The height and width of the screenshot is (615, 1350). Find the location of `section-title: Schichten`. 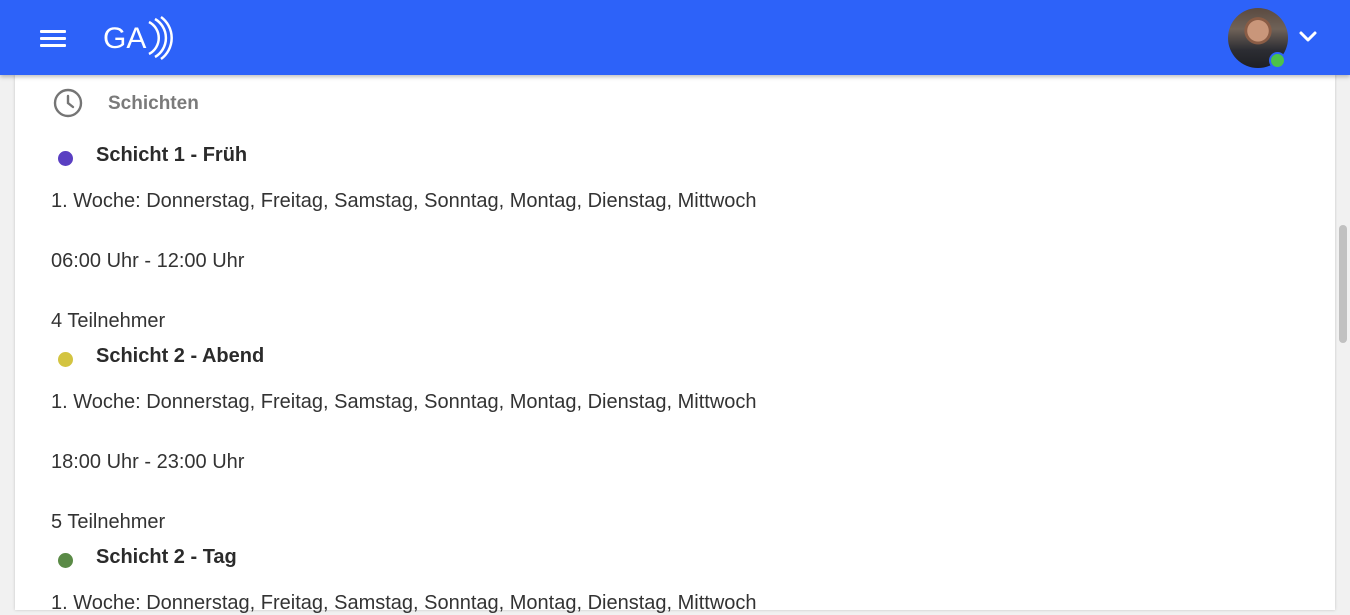

section-title: Schichten is located at coordinates (153, 103).